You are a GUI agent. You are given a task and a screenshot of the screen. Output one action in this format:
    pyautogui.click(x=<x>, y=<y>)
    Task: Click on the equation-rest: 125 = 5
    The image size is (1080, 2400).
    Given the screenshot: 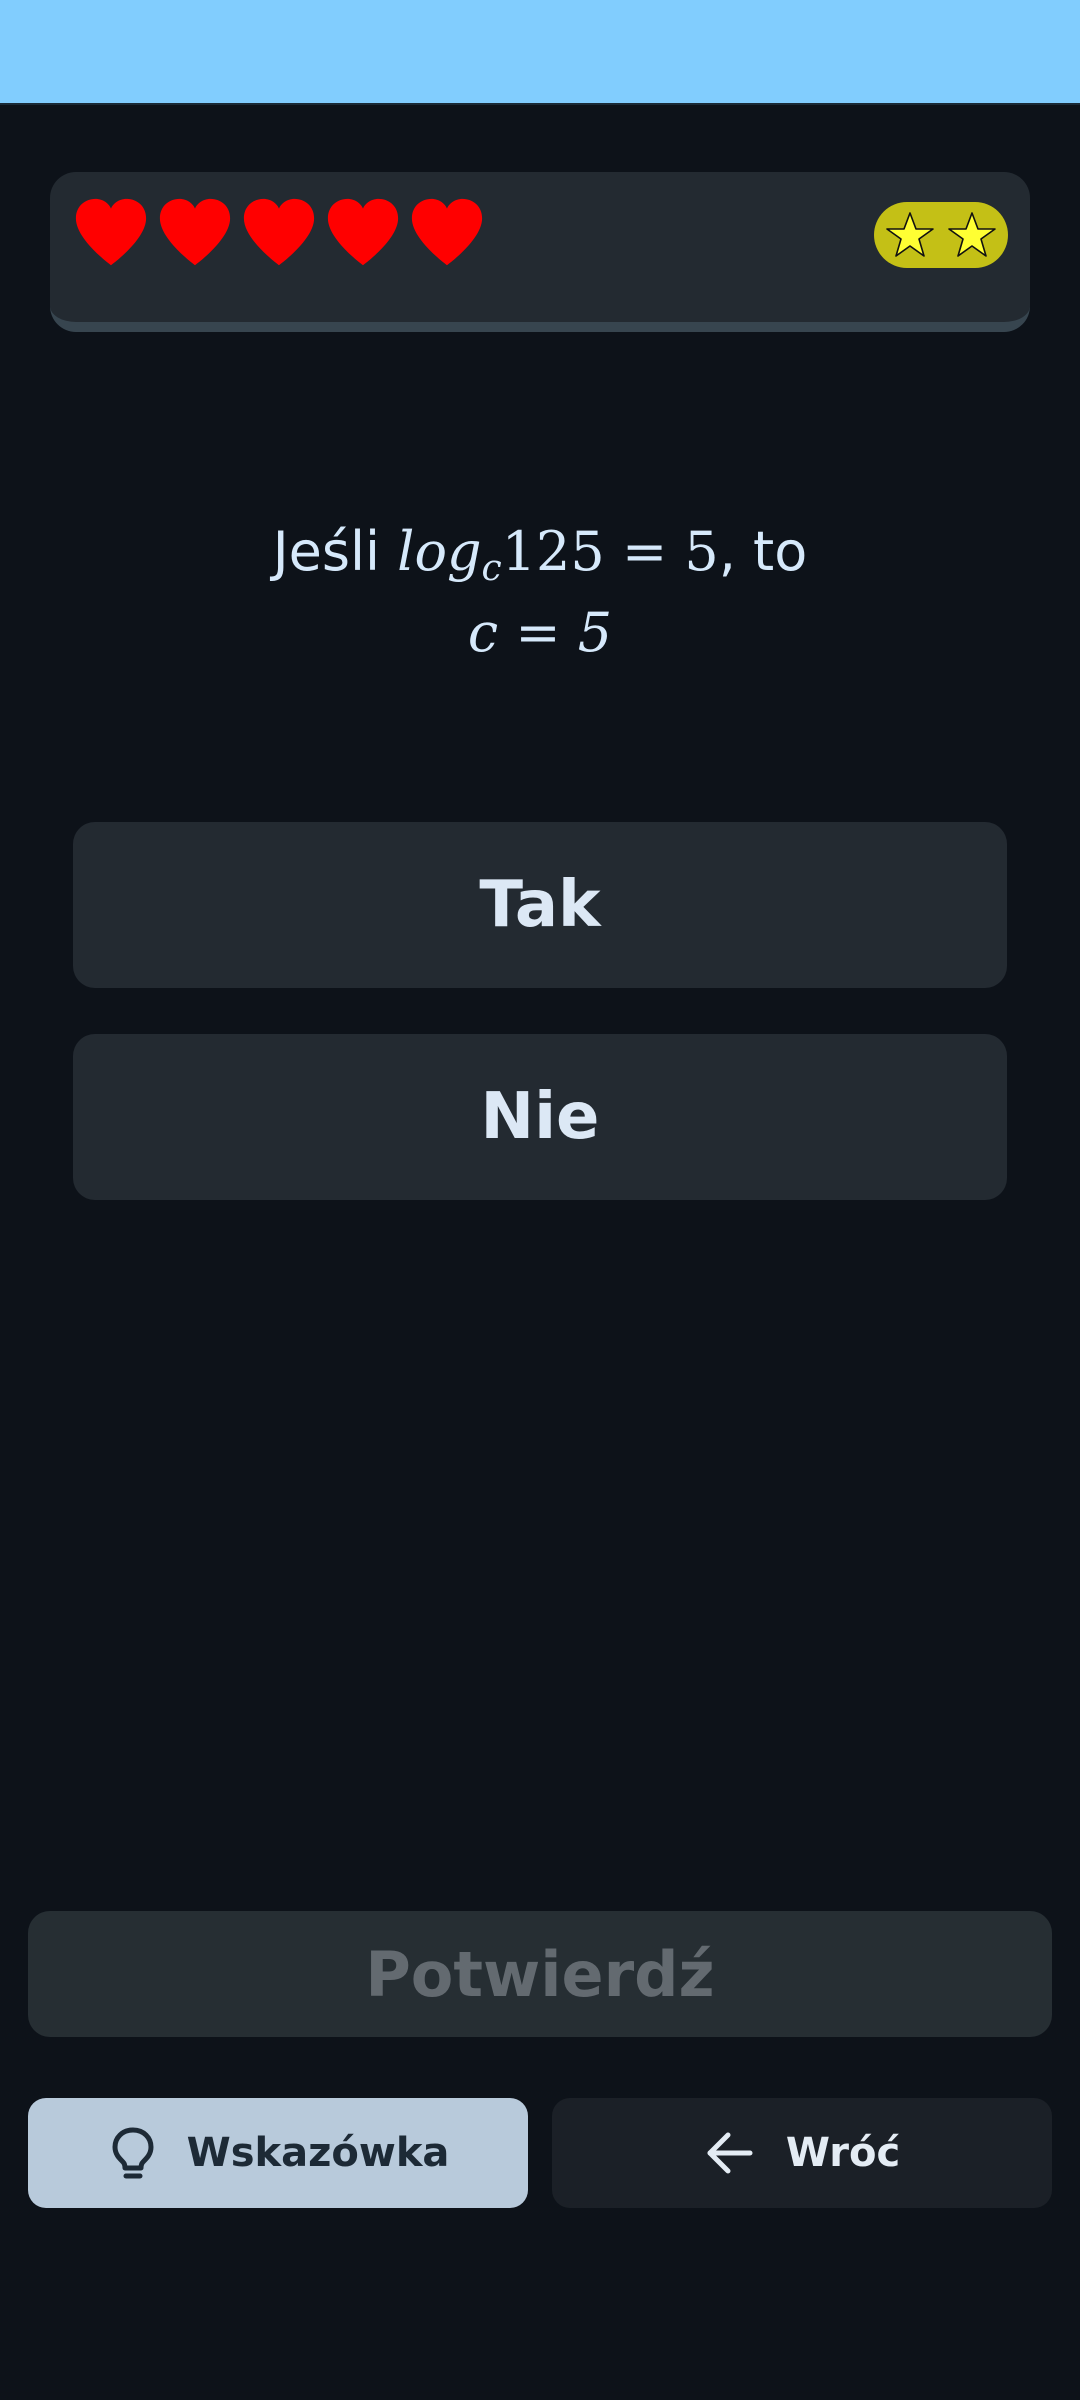 What is the action you would take?
    pyautogui.click(x=610, y=551)
    